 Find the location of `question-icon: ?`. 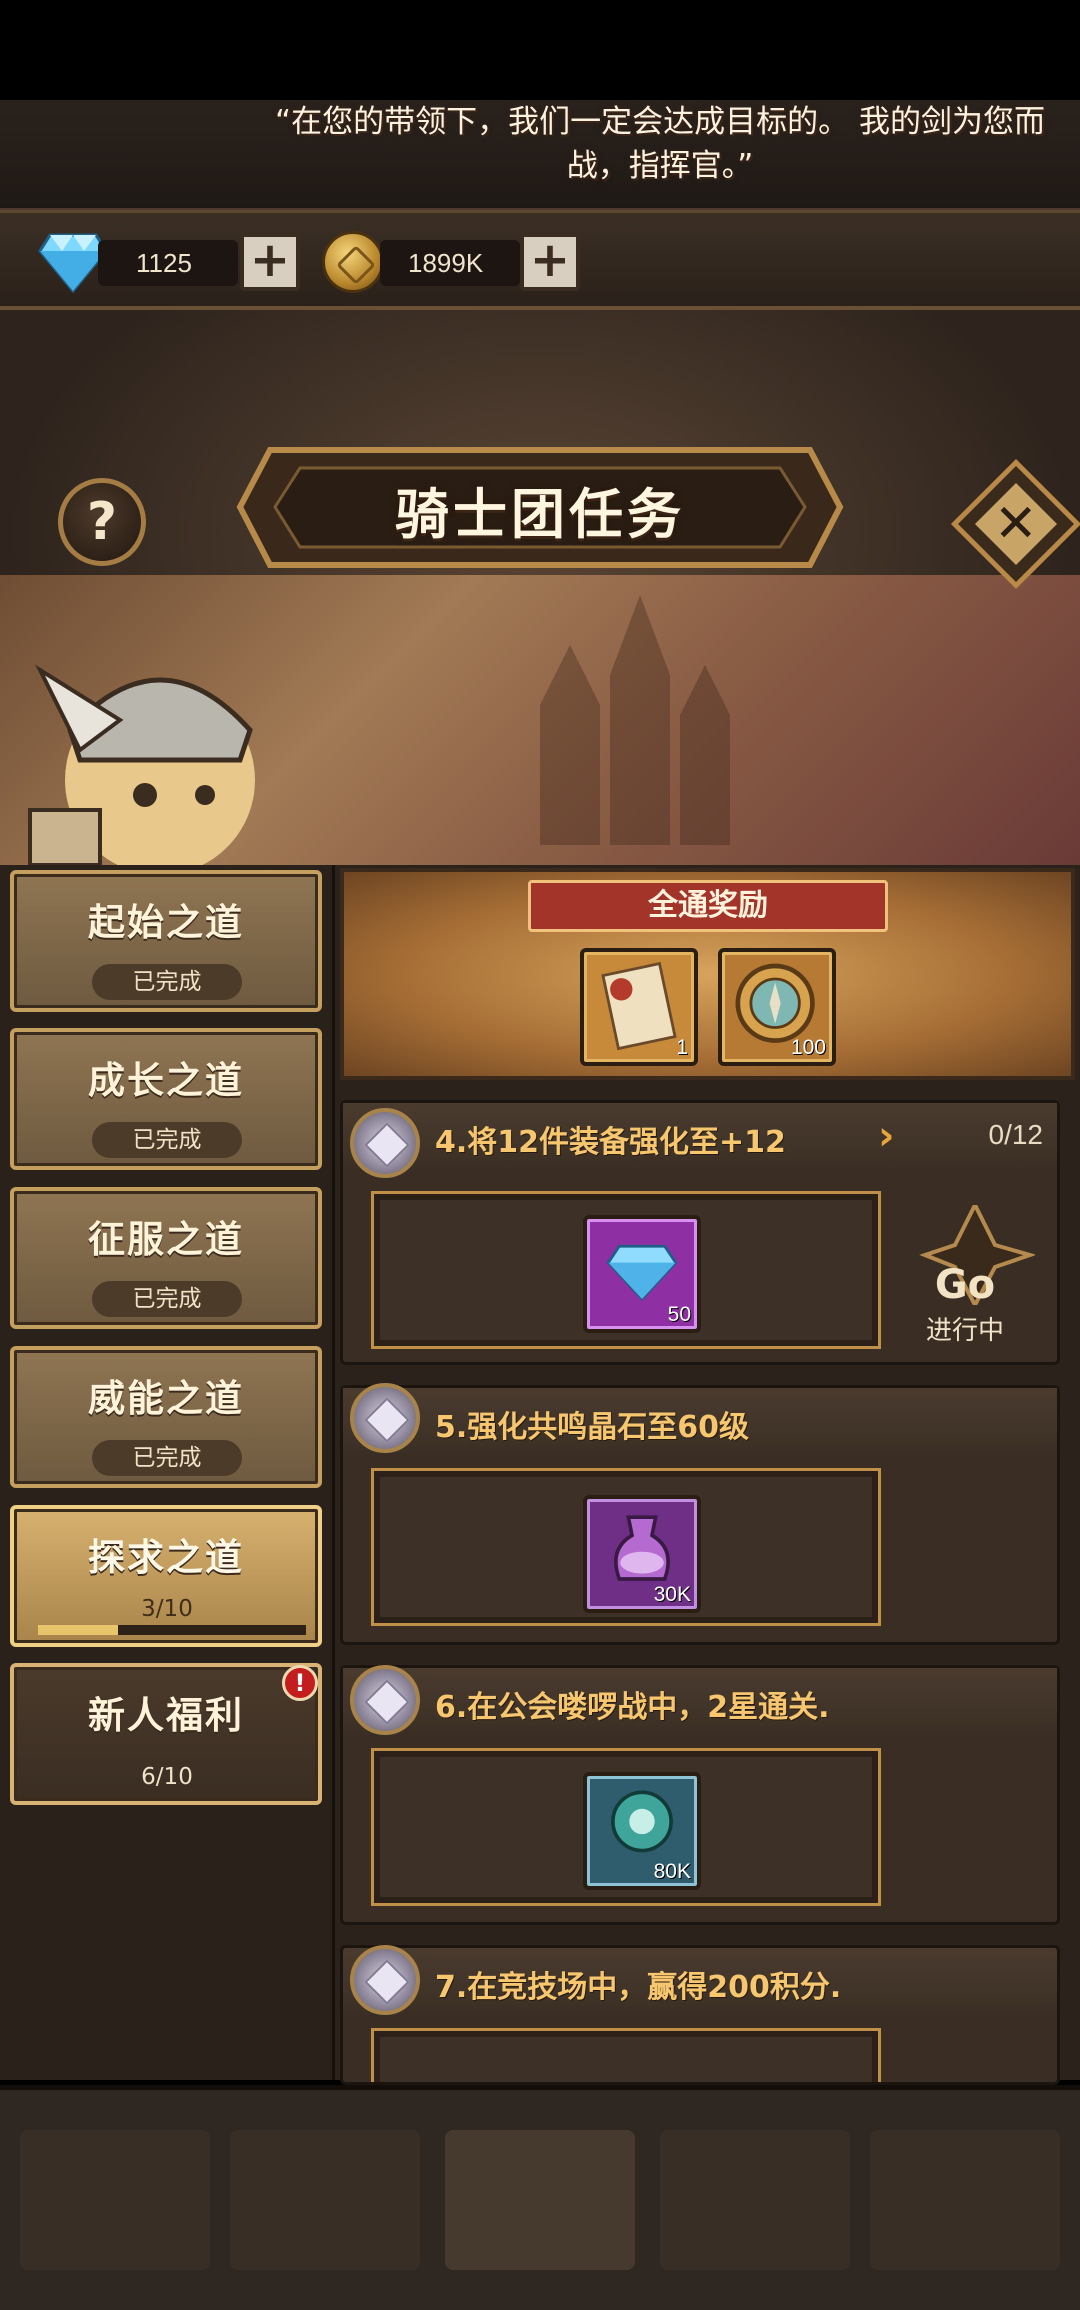

question-icon: ? is located at coordinates (102, 522).